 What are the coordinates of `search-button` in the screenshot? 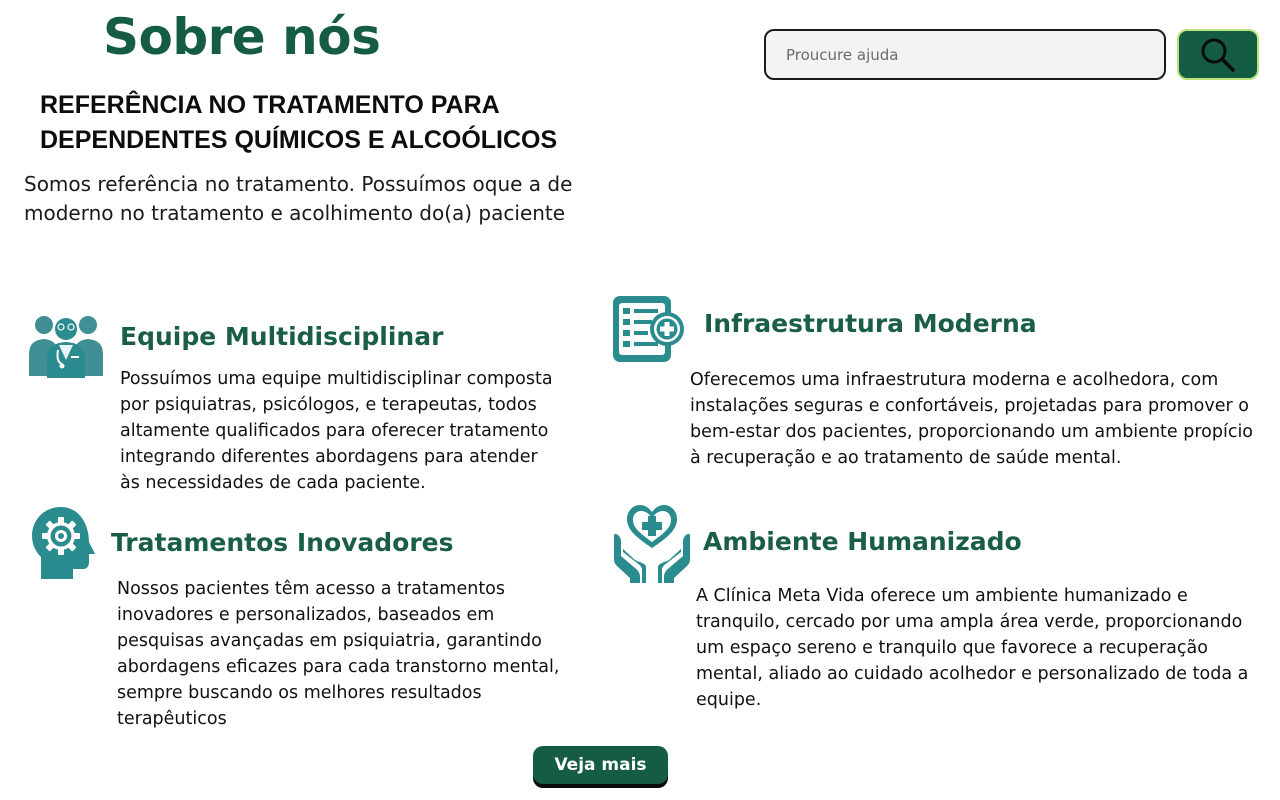 It's located at (1218, 54).